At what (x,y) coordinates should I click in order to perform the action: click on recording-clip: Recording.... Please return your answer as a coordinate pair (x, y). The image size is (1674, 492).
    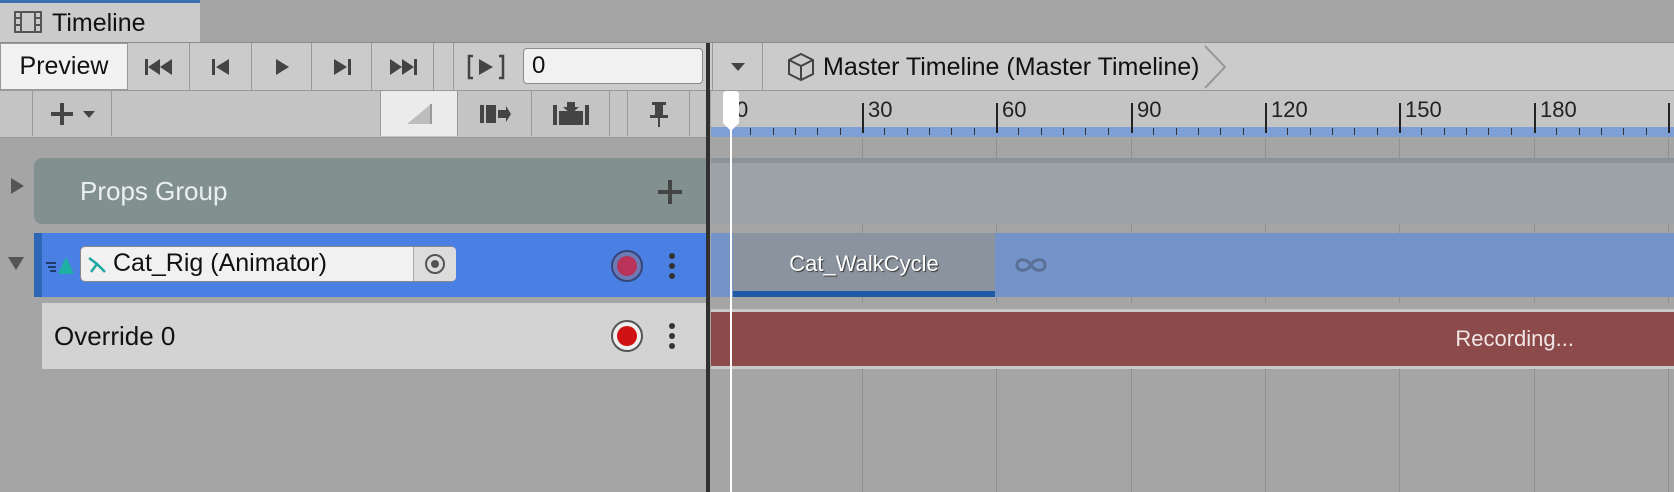
    Looking at the image, I should click on (1192, 339).